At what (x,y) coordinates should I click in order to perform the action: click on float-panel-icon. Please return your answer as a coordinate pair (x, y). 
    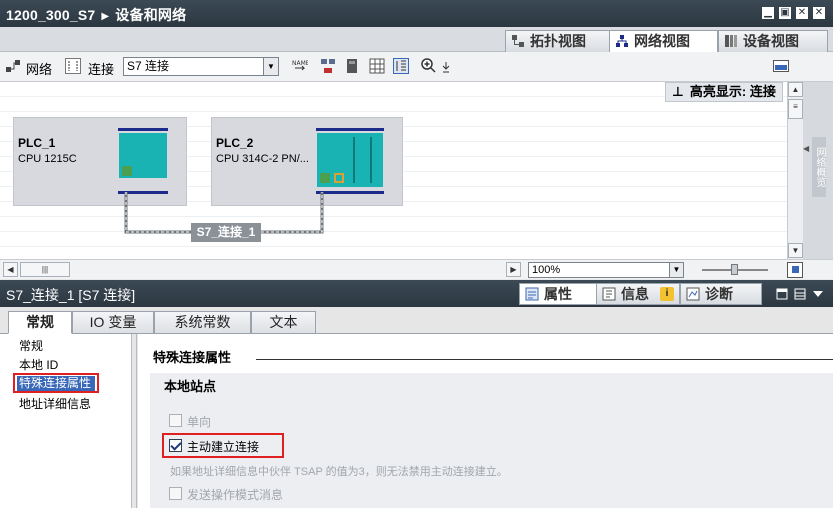
    Looking at the image, I should click on (782, 294).